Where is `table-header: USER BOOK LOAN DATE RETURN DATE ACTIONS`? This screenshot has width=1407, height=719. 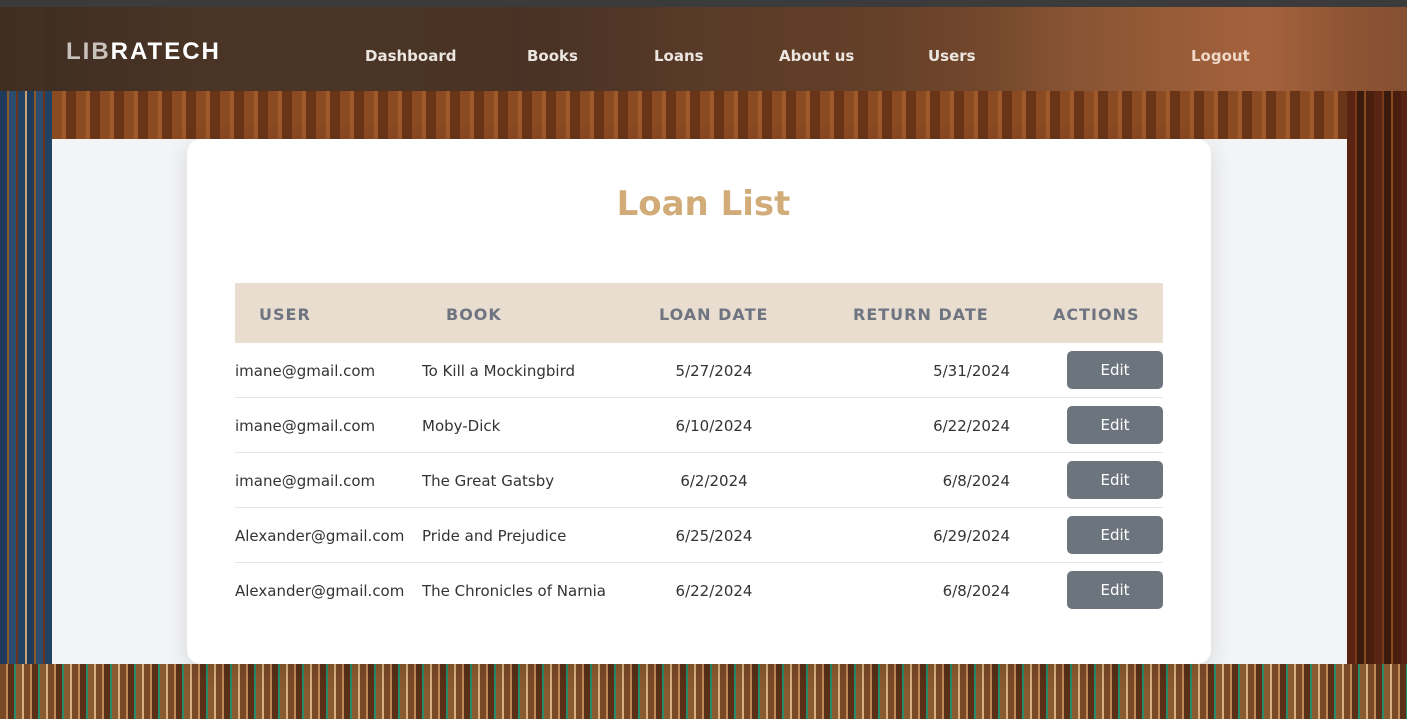 table-header: USER BOOK LOAN DATE RETURN DATE ACTIONS is located at coordinates (699, 313).